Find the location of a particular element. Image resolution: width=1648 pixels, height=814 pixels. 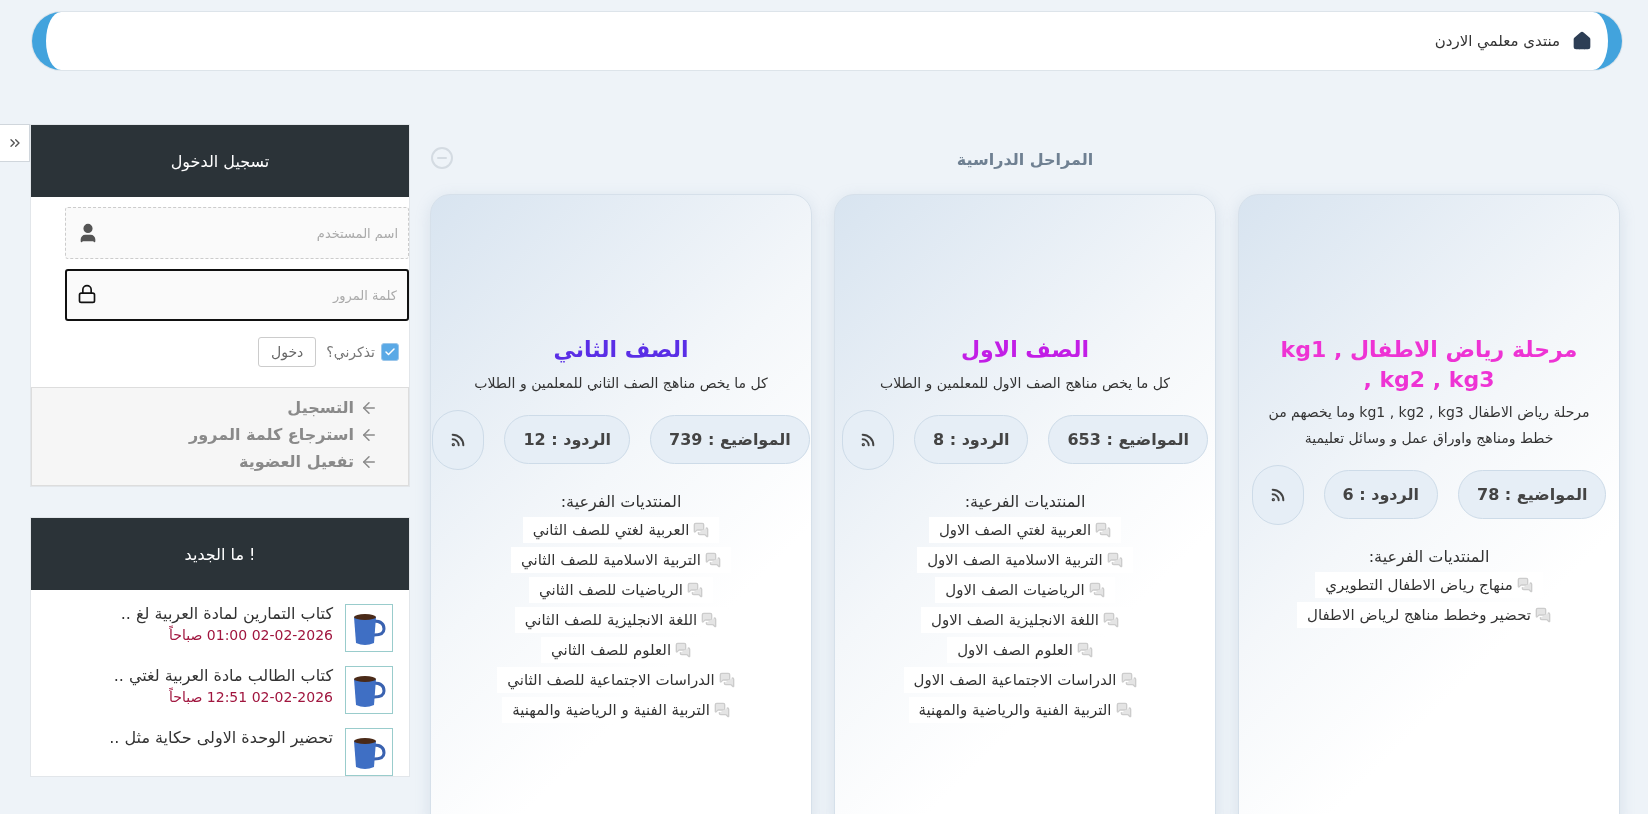

lock-icon is located at coordinates (87, 294).